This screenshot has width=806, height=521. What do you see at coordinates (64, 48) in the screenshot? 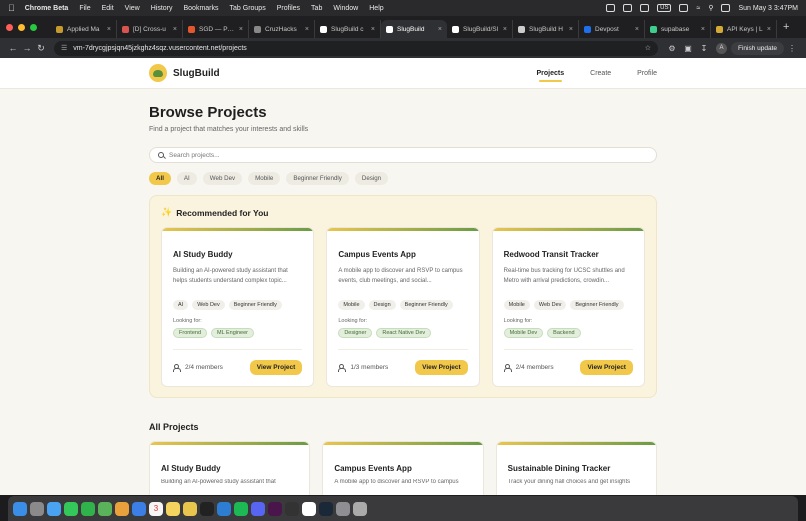
I see `site-info-icon: ☰` at bounding box center [64, 48].